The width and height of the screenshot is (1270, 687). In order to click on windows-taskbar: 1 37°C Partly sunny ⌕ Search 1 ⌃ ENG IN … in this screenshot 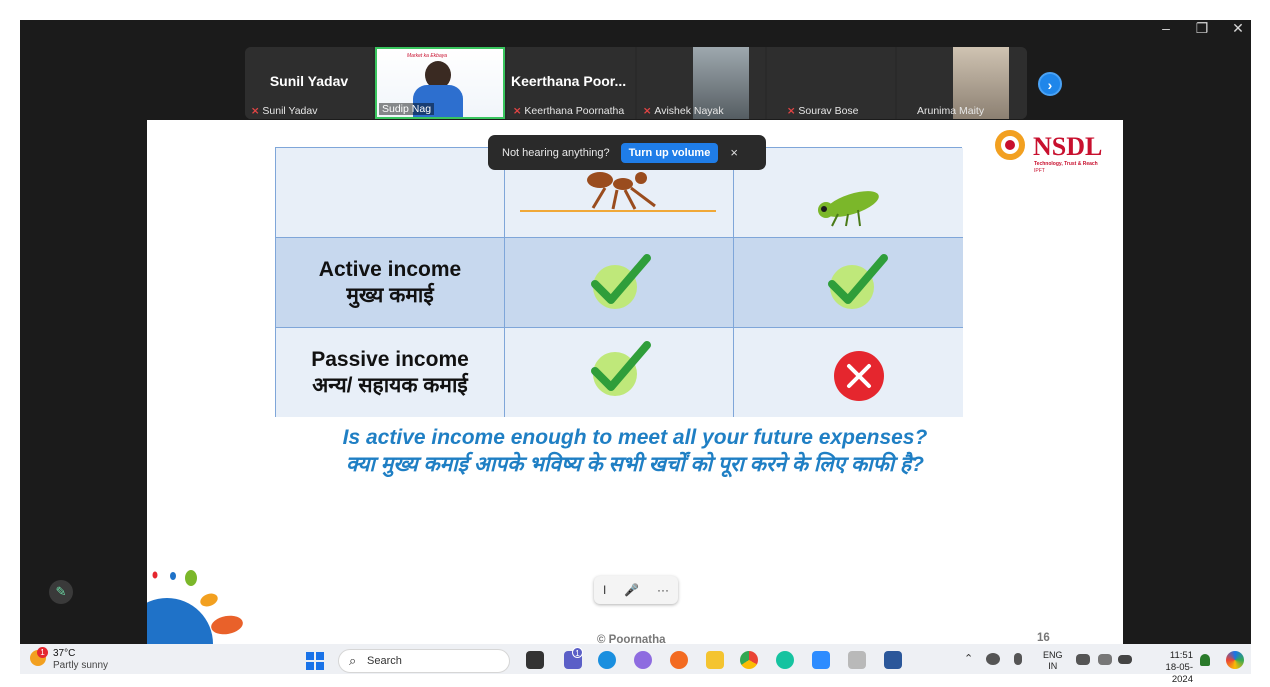, I will do `click(635, 664)`.